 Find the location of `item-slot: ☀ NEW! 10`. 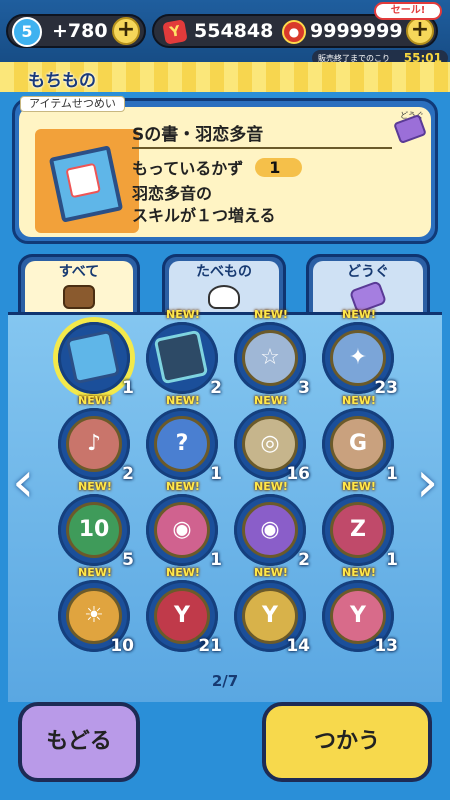

item-slot: ☀ NEW! 10 is located at coordinates (94, 611).